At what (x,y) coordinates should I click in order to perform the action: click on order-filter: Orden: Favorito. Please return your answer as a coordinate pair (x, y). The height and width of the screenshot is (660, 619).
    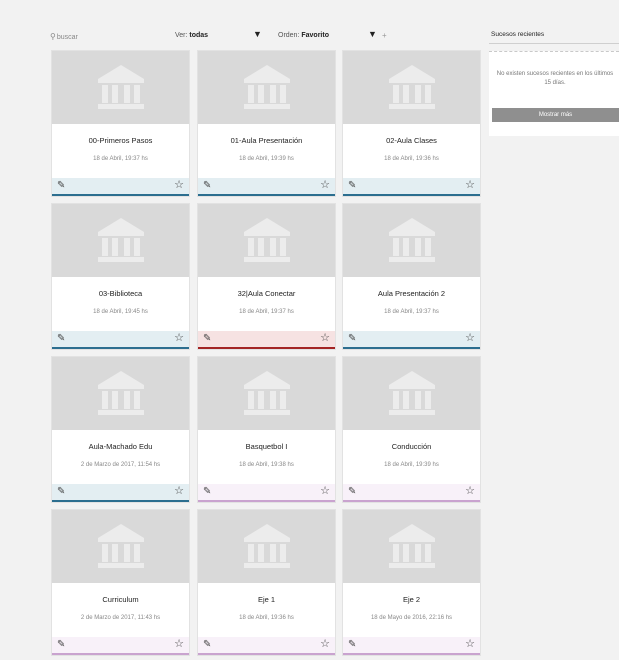
    Looking at the image, I should click on (303, 35).